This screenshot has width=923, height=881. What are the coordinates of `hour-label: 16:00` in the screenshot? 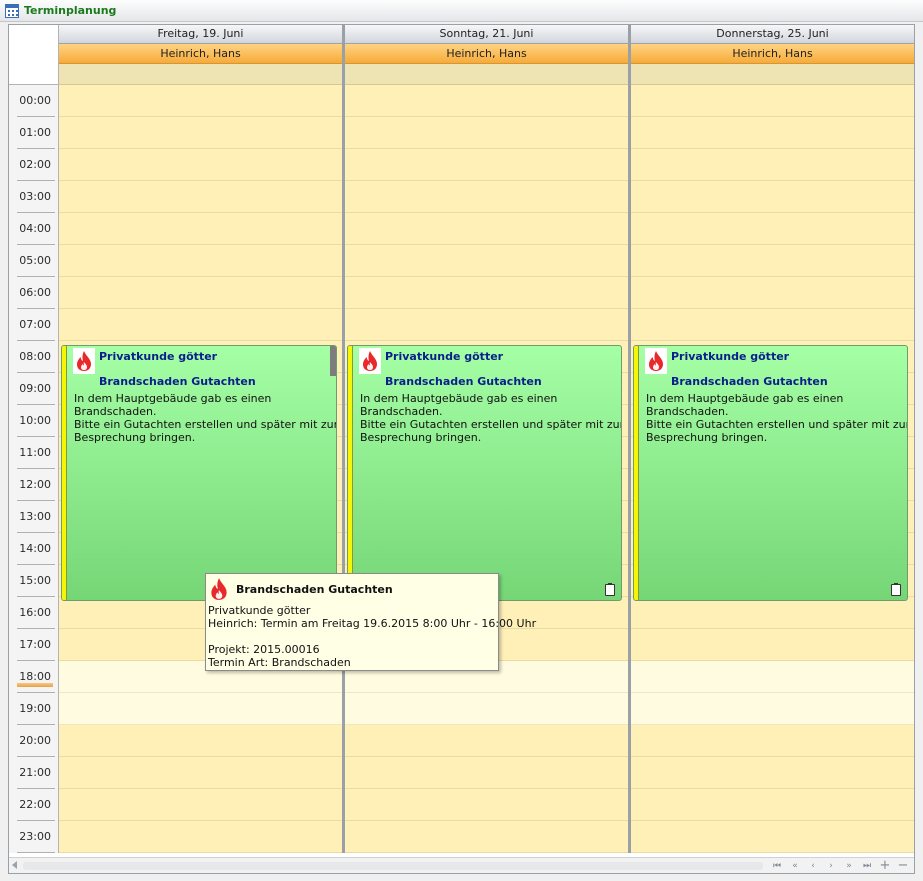 It's located at (34, 613).